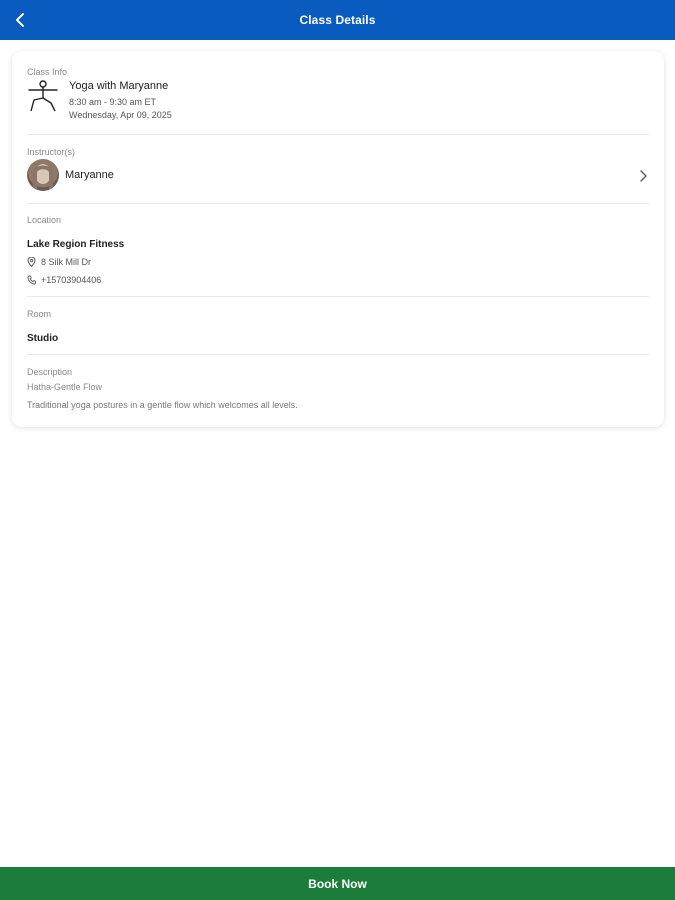  What do you see at coordinates (76, 244) in the screenshot?
I see `location-name: Lake Region Fitness` at bounding box center [76, 244].